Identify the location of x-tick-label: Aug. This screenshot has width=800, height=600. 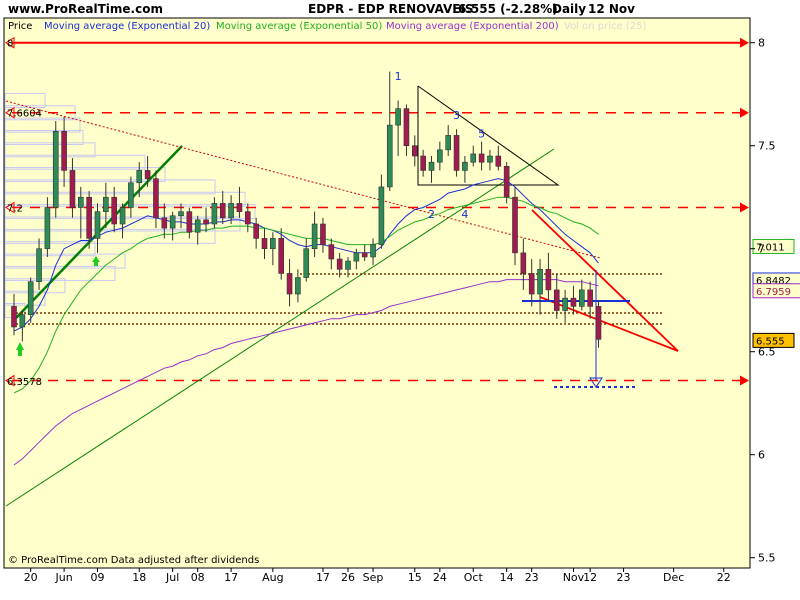
(272, 577).